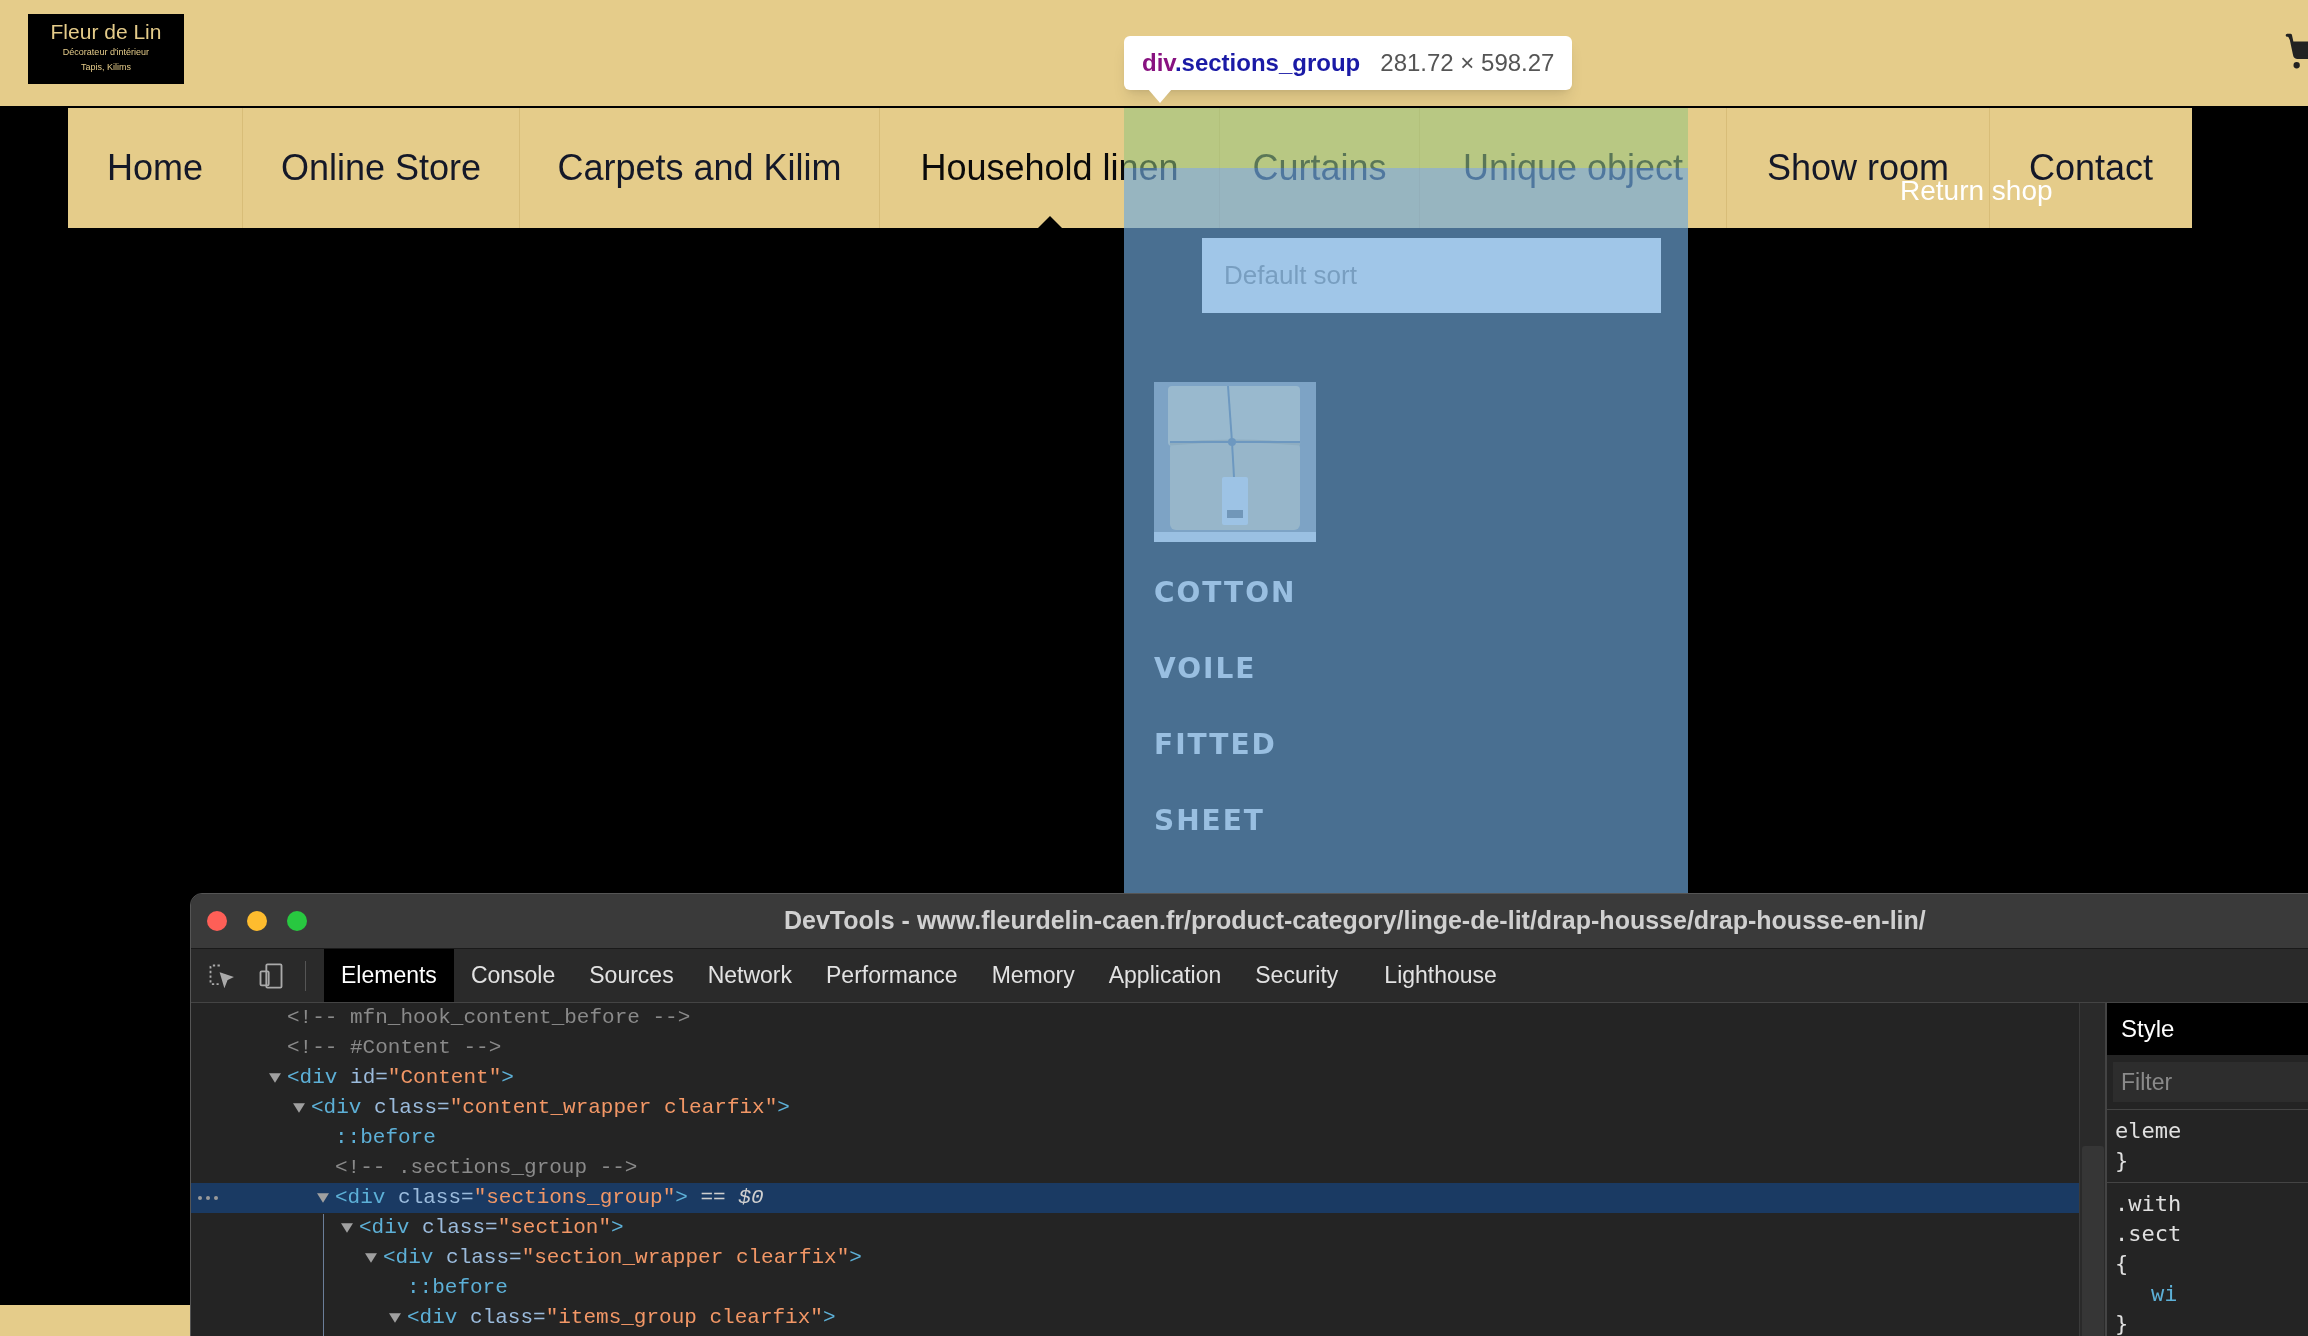  What do you see at coordinates (2092, 1169) in the screenshot?
I see `scrollbar` at bounding box center [2092, 1169].